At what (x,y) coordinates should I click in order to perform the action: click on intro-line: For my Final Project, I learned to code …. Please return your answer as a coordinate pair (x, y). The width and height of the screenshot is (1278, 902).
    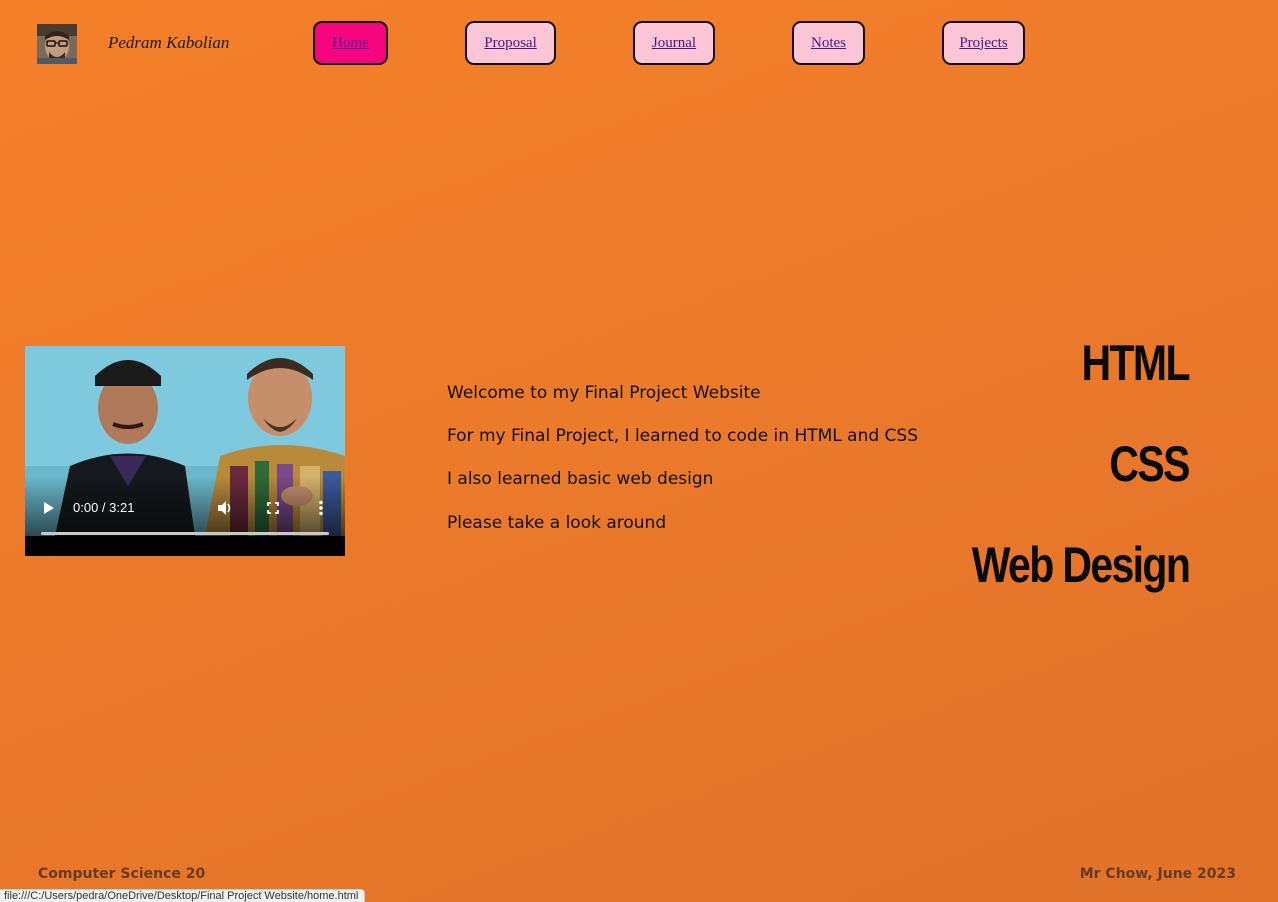
    Looking at the image, I should click on (683, 436).